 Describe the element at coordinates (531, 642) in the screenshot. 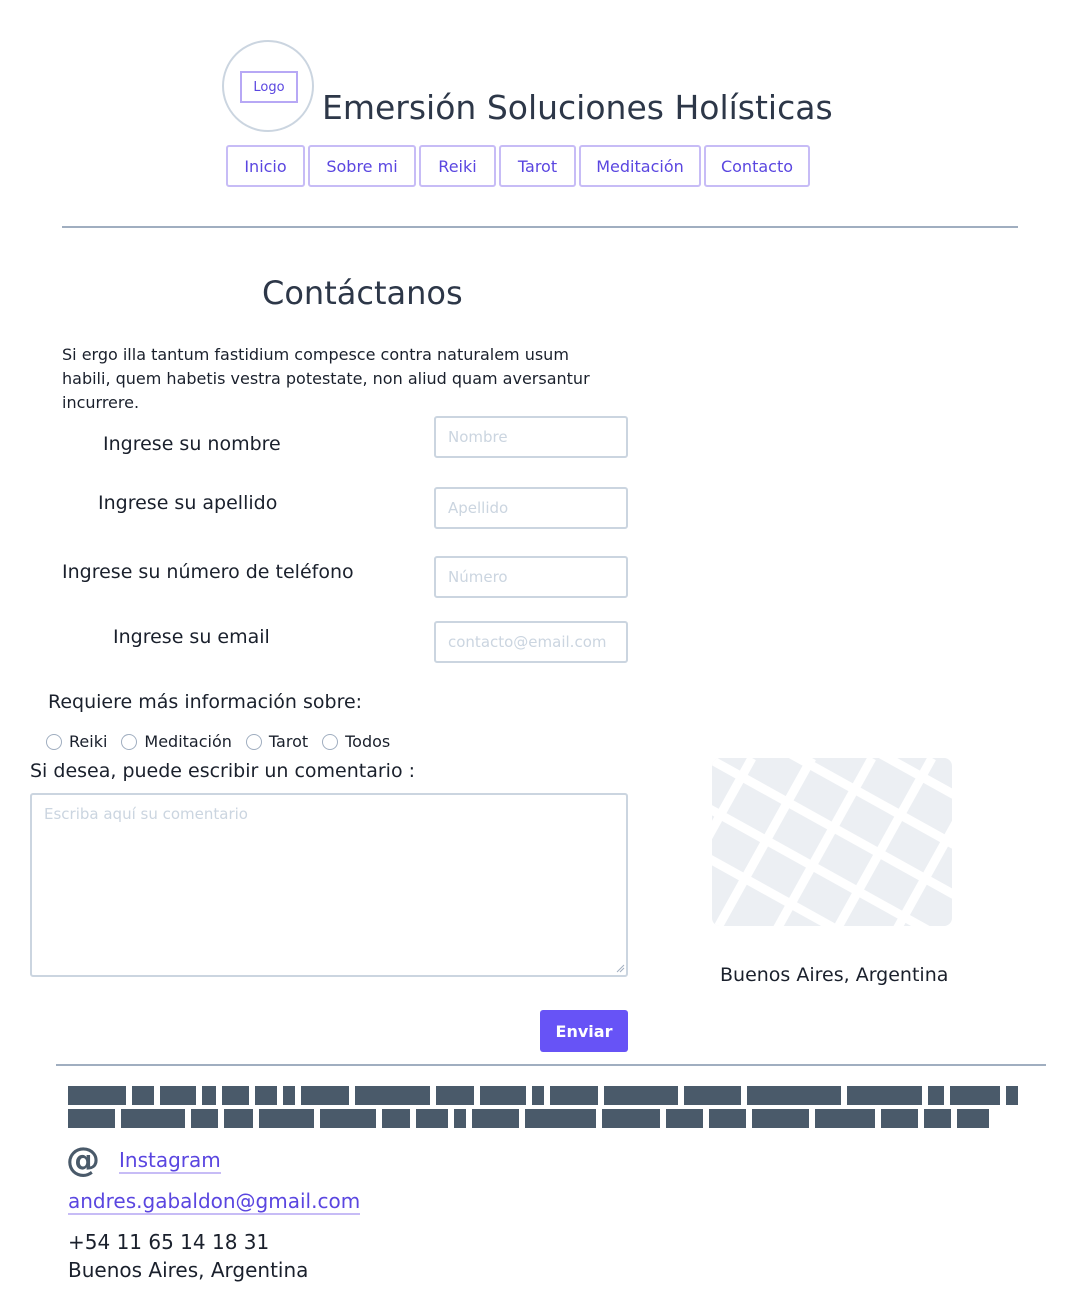

I see `email-input` at that location.